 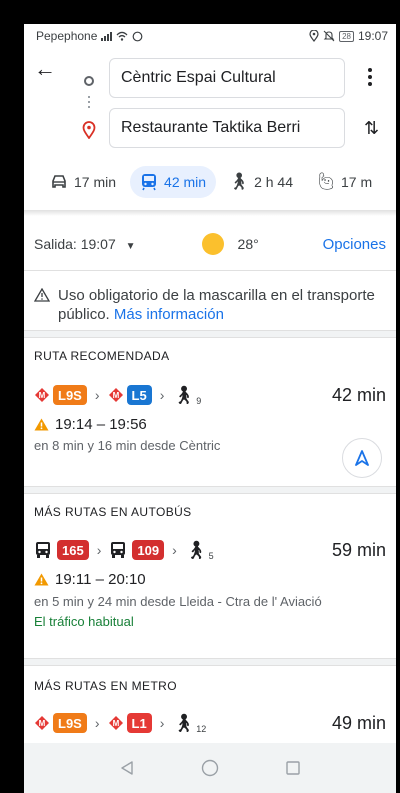 What do you see at coordinates (169, 314) in the screenshot?
I see `more-info-link: Más información` at bounding box center [169, 314].